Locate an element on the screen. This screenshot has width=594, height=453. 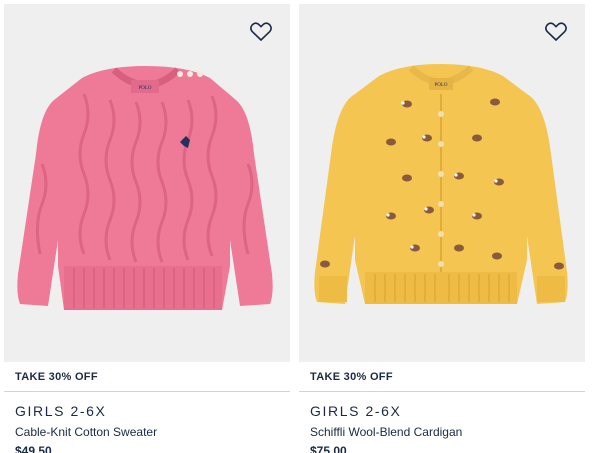
product-price: $49.50 is located at coordinates (33, 448).